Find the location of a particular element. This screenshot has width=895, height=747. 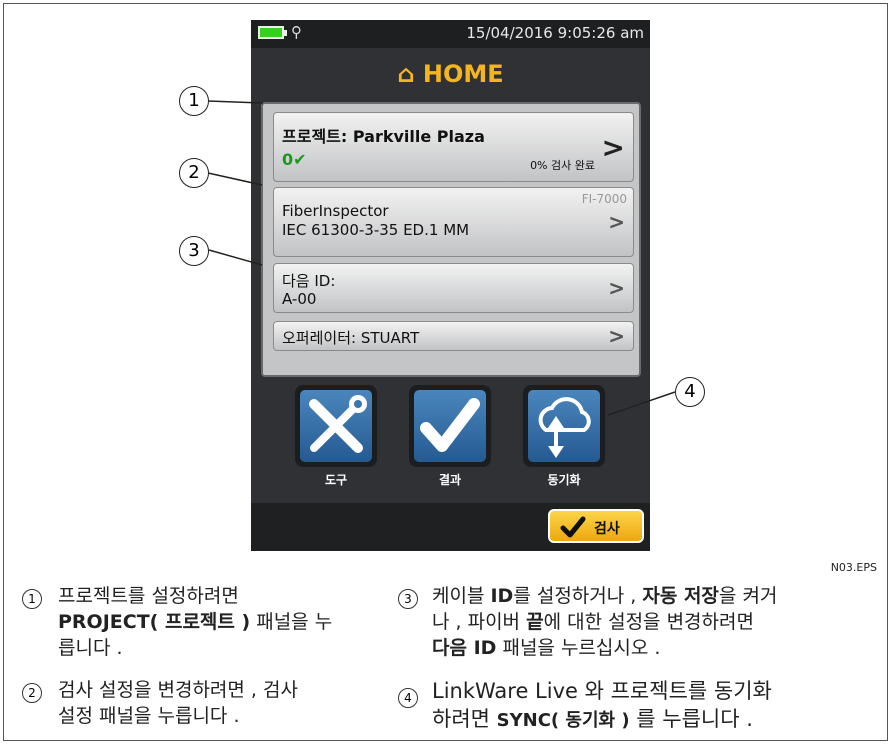

project-count: 0✔ is located at coordinates (294, 159).